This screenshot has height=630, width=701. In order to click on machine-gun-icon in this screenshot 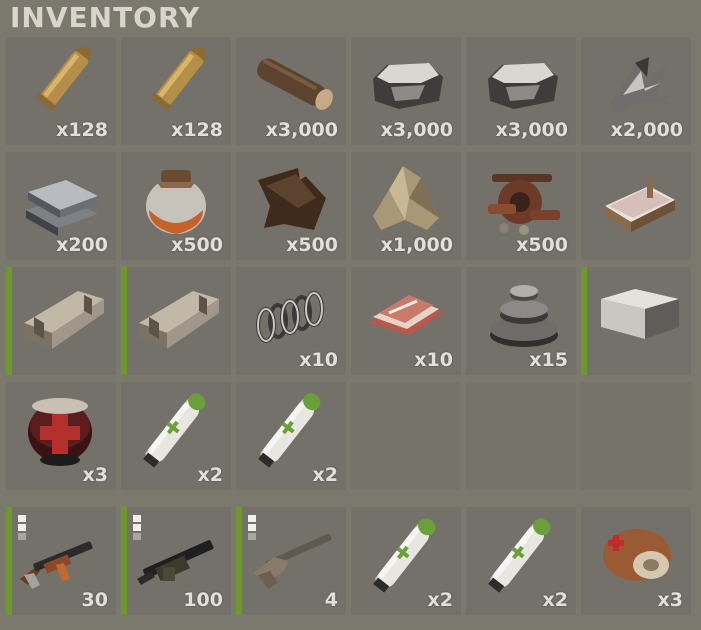, I will do `click(175, 562)`.